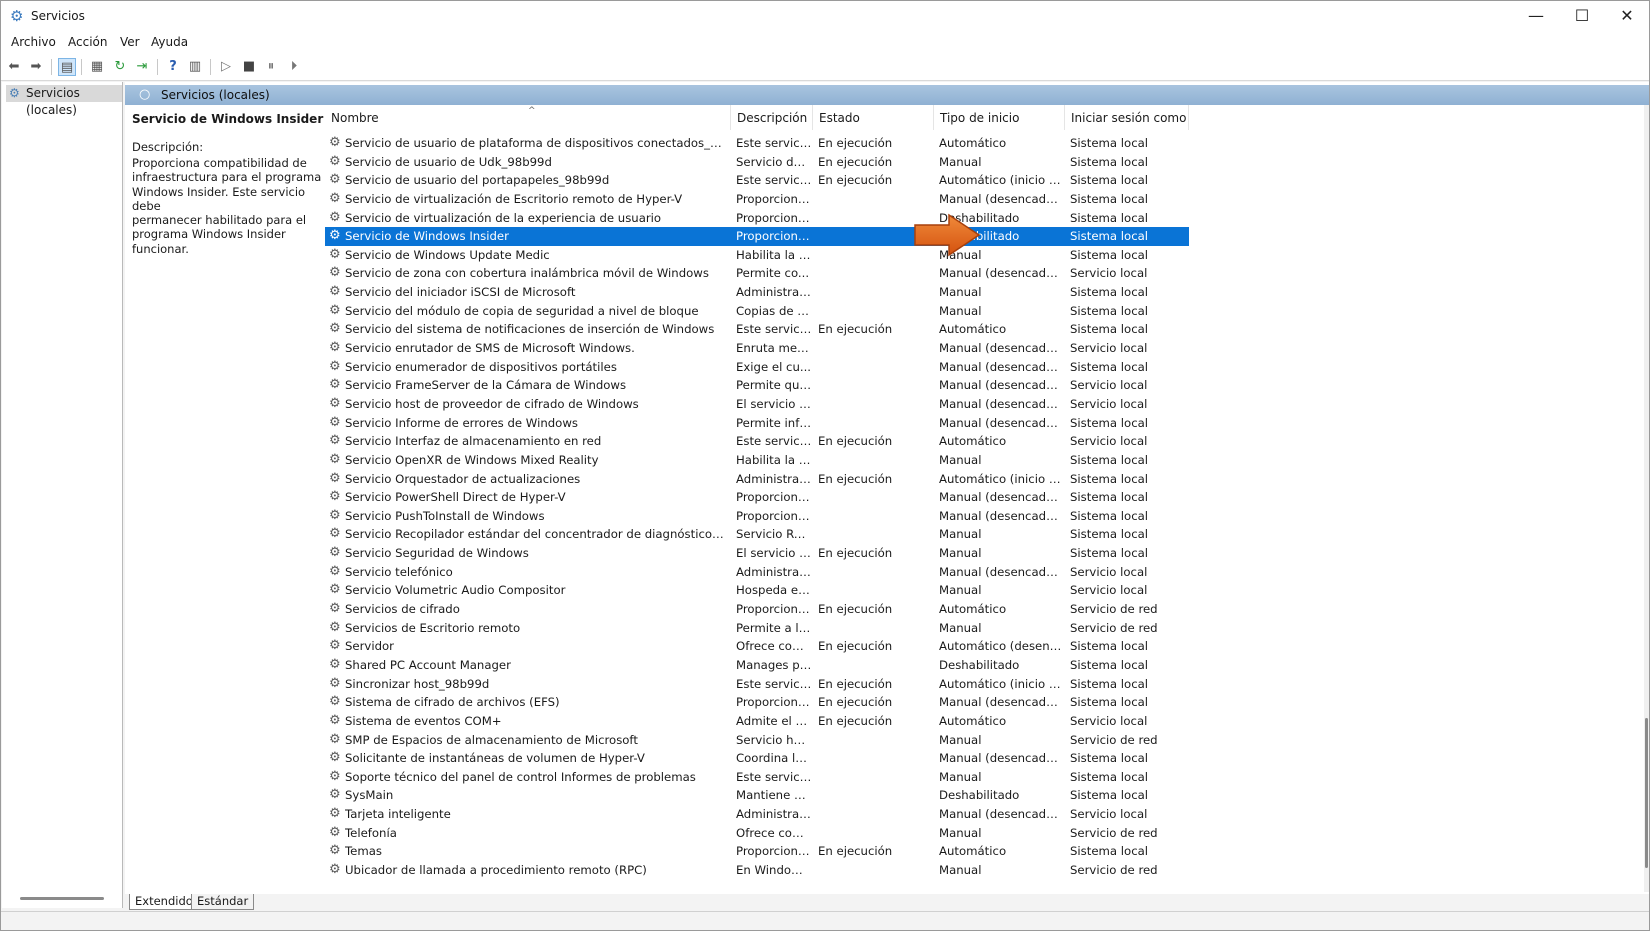 Image resolution: width=1650 pixels, height=931 pixels. Describe the element at coordinates (14, 67) in the screenshot. I see `back-button: ⬅` at that location.